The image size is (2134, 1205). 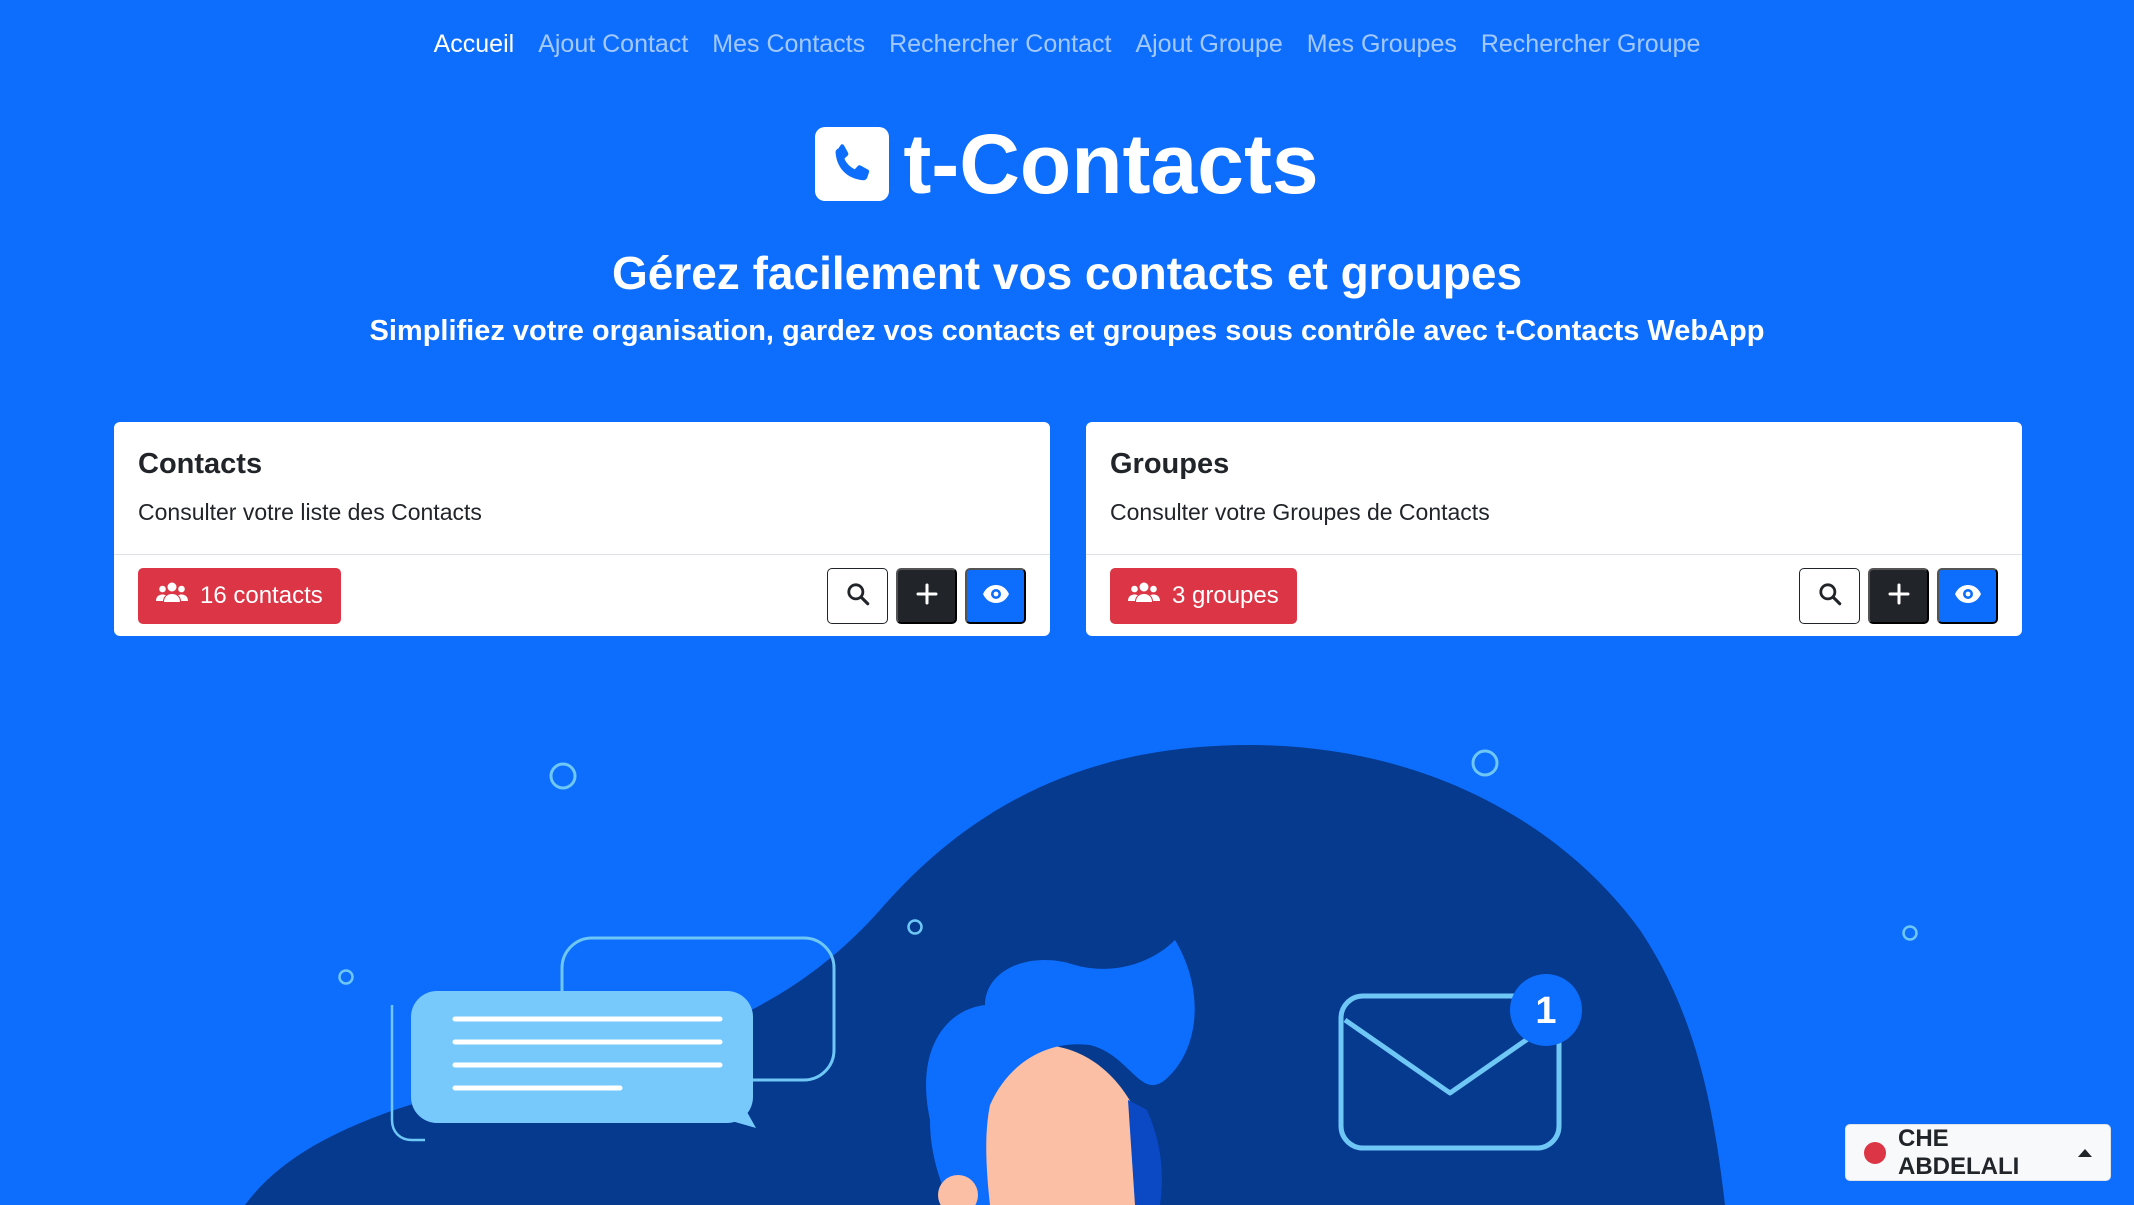 I want to click on contacts-count-label: 16 contacts, so click(x=261, y=595).